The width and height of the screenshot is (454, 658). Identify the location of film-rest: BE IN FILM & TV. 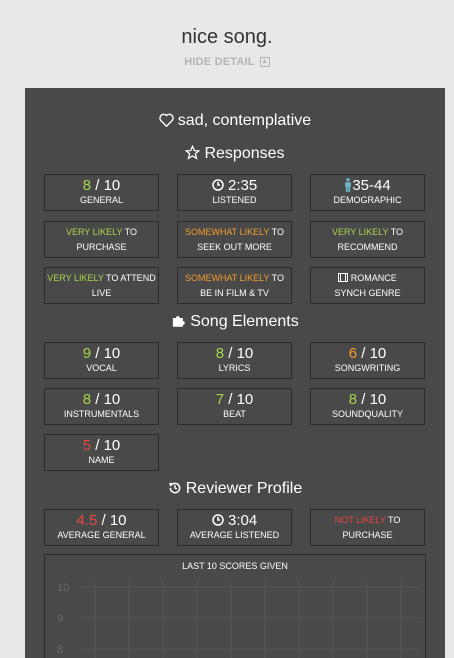
(234, 293).